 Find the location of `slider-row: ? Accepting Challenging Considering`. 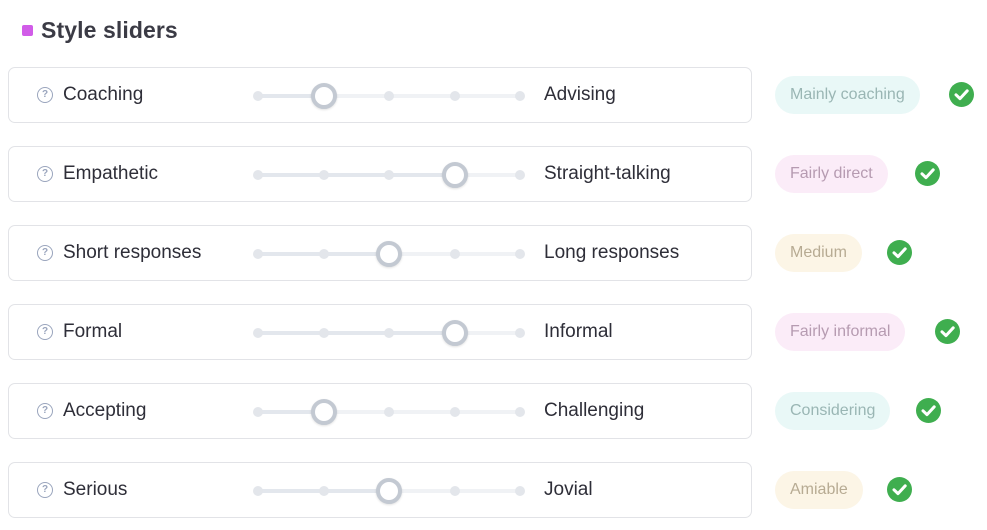

slider-row: ? Accepting Challenging Considering is located at coordinates (497, 411).